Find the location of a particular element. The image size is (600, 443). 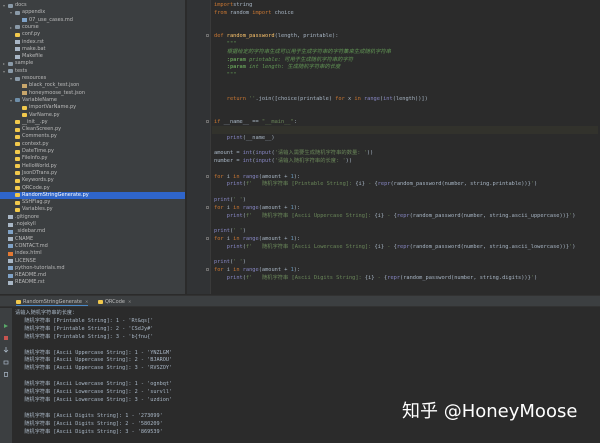

tree-file: Variables.py is located at coordinates (26, 209).